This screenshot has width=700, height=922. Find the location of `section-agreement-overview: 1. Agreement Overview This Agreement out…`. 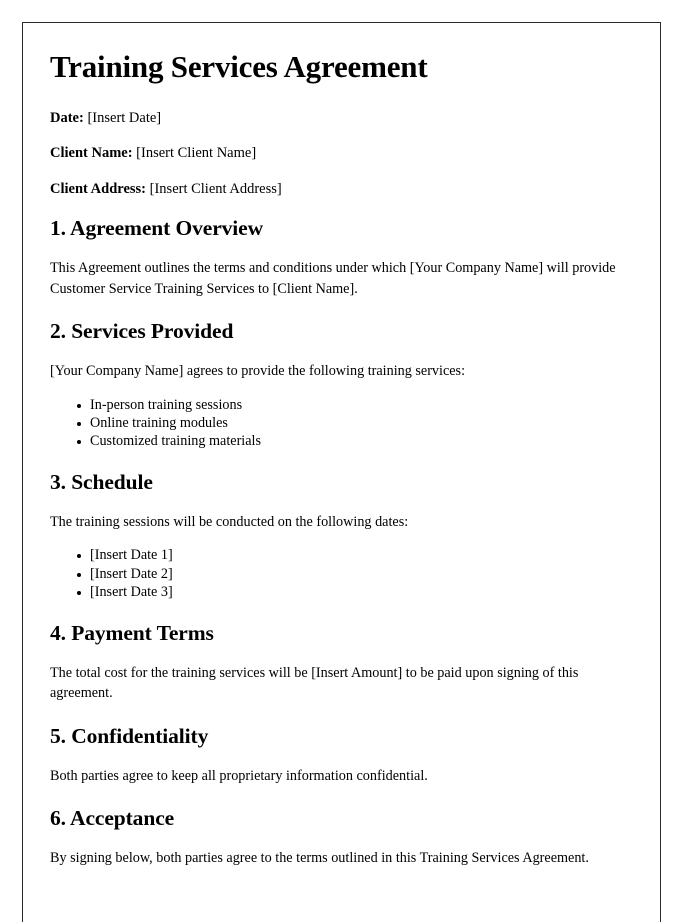

section-agreement-overview: 1. Agreement Overview This Agreement out… is located at coordinates (341, 257).